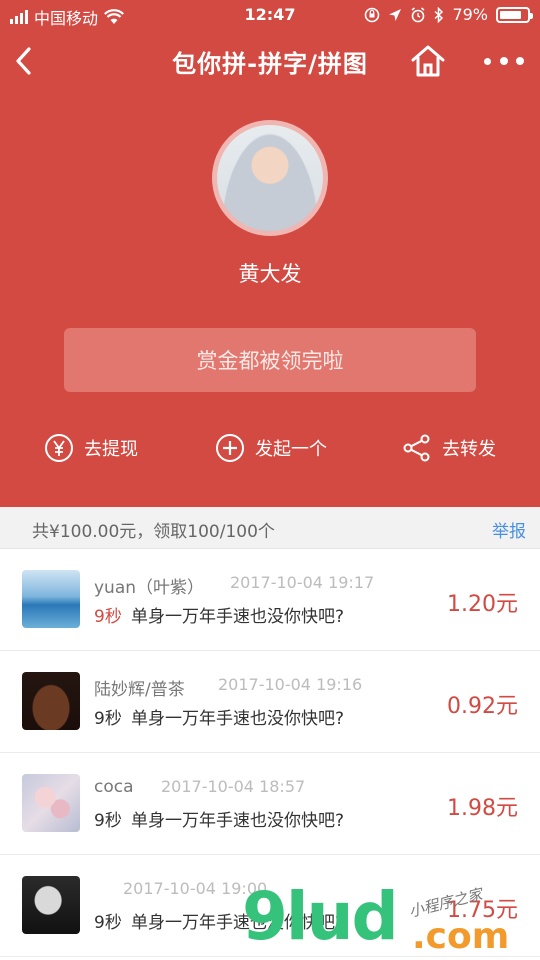 Image resolution: width=540 pixels, height=960 pixels. Describe the element at coordinates (59, 448) in the screenshot. I see `yen-circle-icon` at that location.